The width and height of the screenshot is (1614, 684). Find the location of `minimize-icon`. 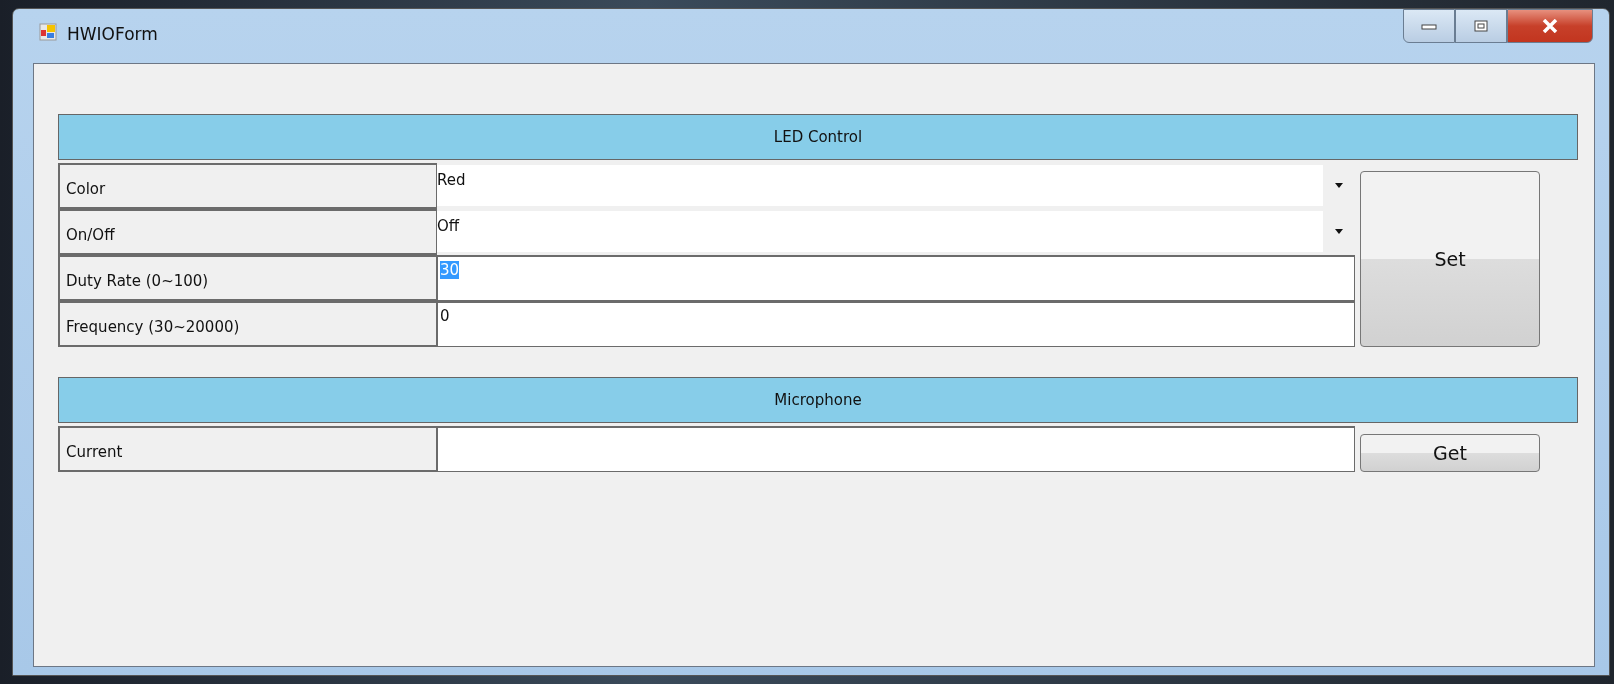

minimize-icon is located at coordinates (1429, 26).